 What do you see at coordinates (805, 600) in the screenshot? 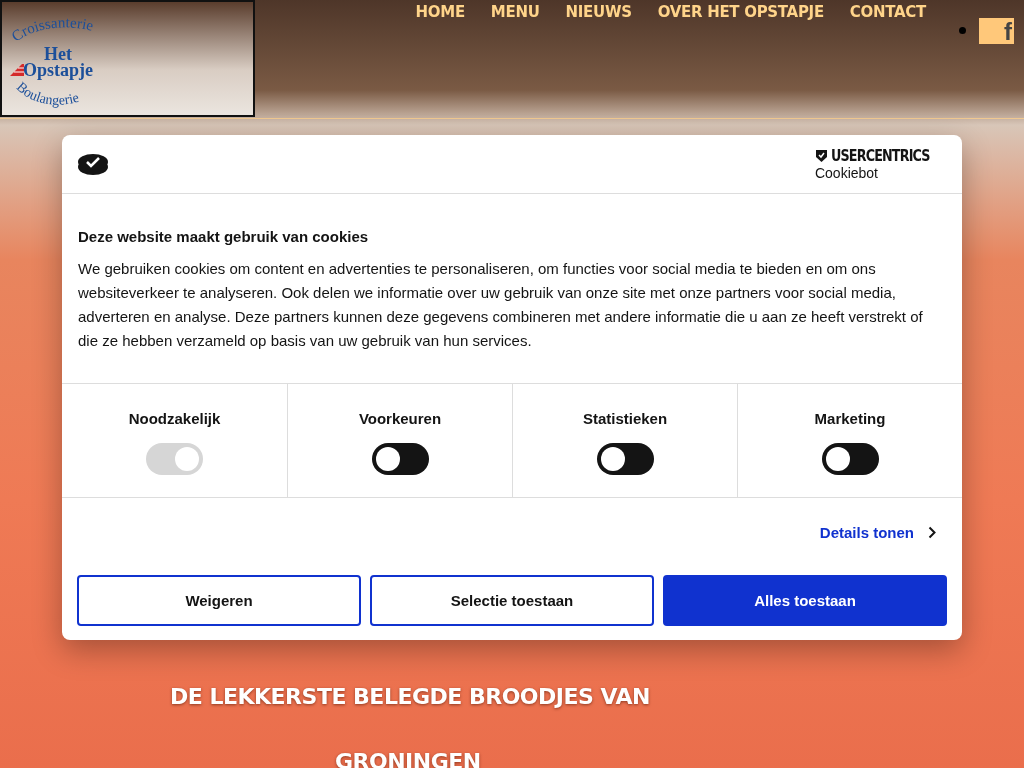
I see `allow-all-button: Alles toestaan` at bounding box center [805, 600].